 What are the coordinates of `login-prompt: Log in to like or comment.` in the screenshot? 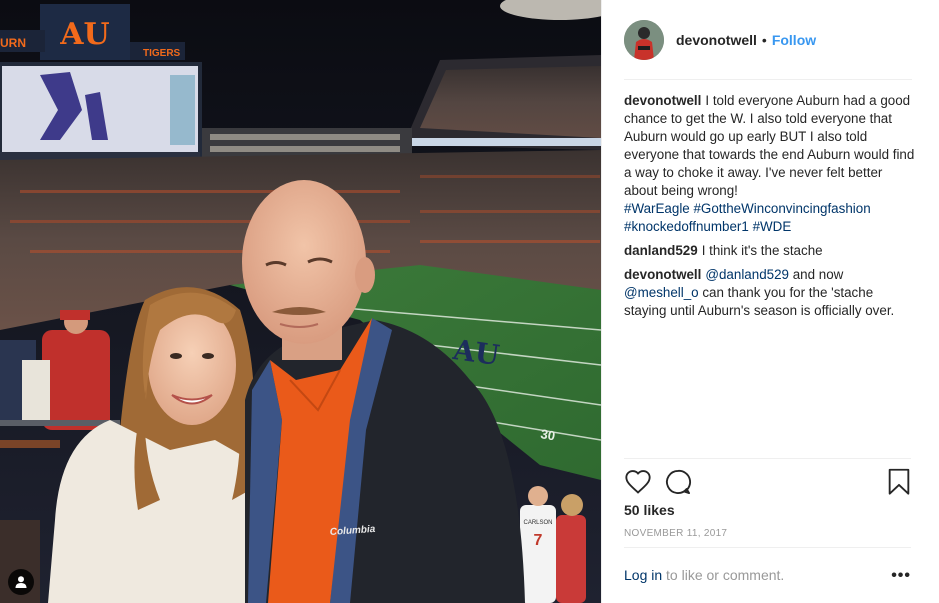 It's located at (704, 575).